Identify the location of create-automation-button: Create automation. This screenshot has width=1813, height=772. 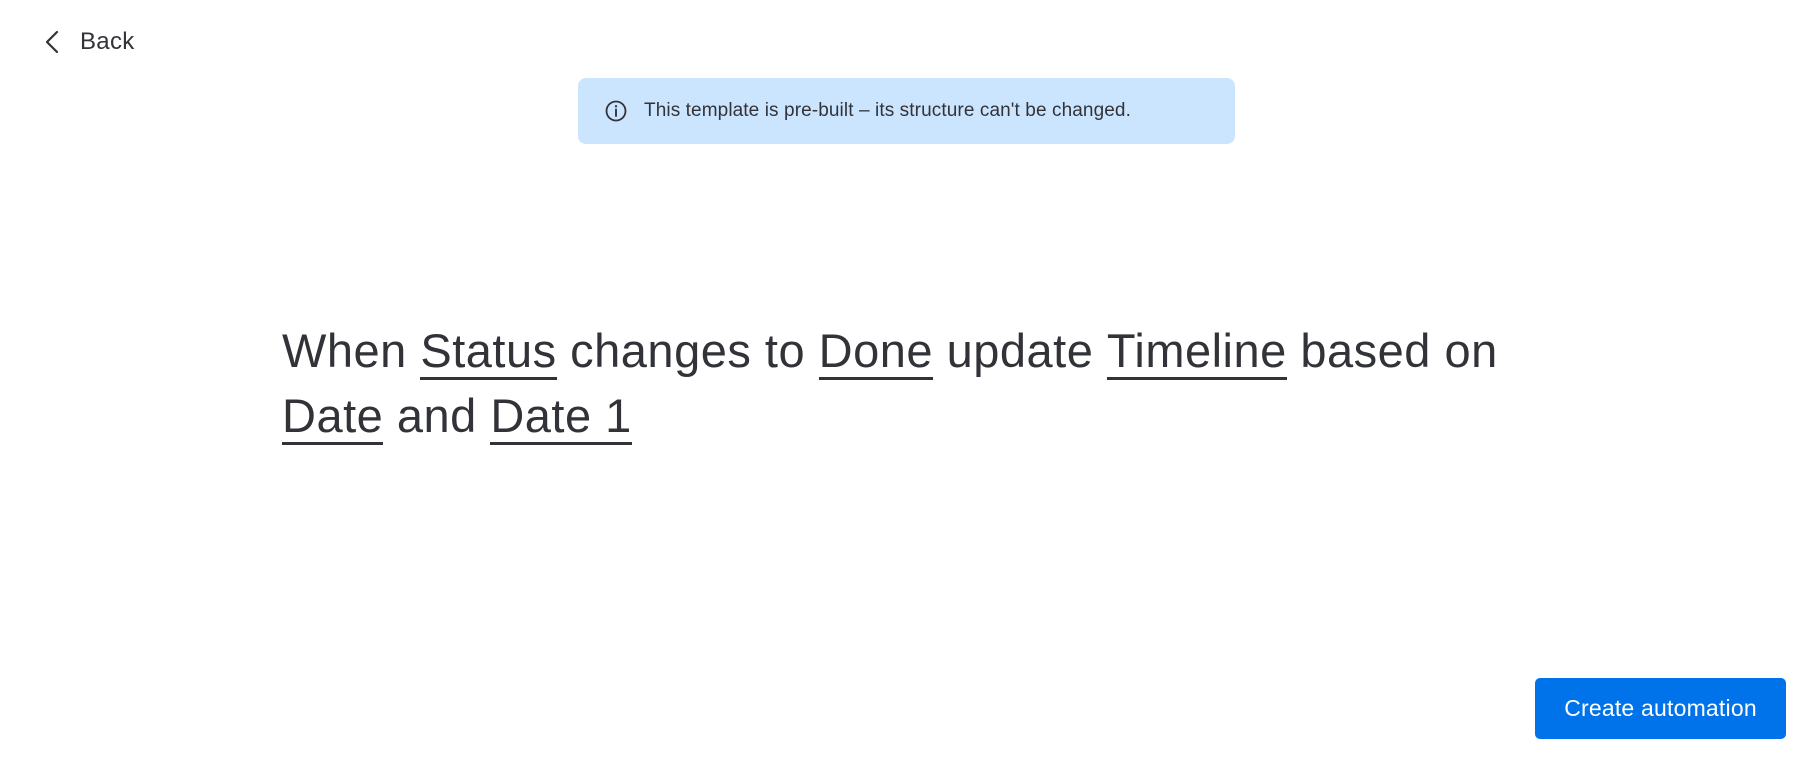
(1660, 708).